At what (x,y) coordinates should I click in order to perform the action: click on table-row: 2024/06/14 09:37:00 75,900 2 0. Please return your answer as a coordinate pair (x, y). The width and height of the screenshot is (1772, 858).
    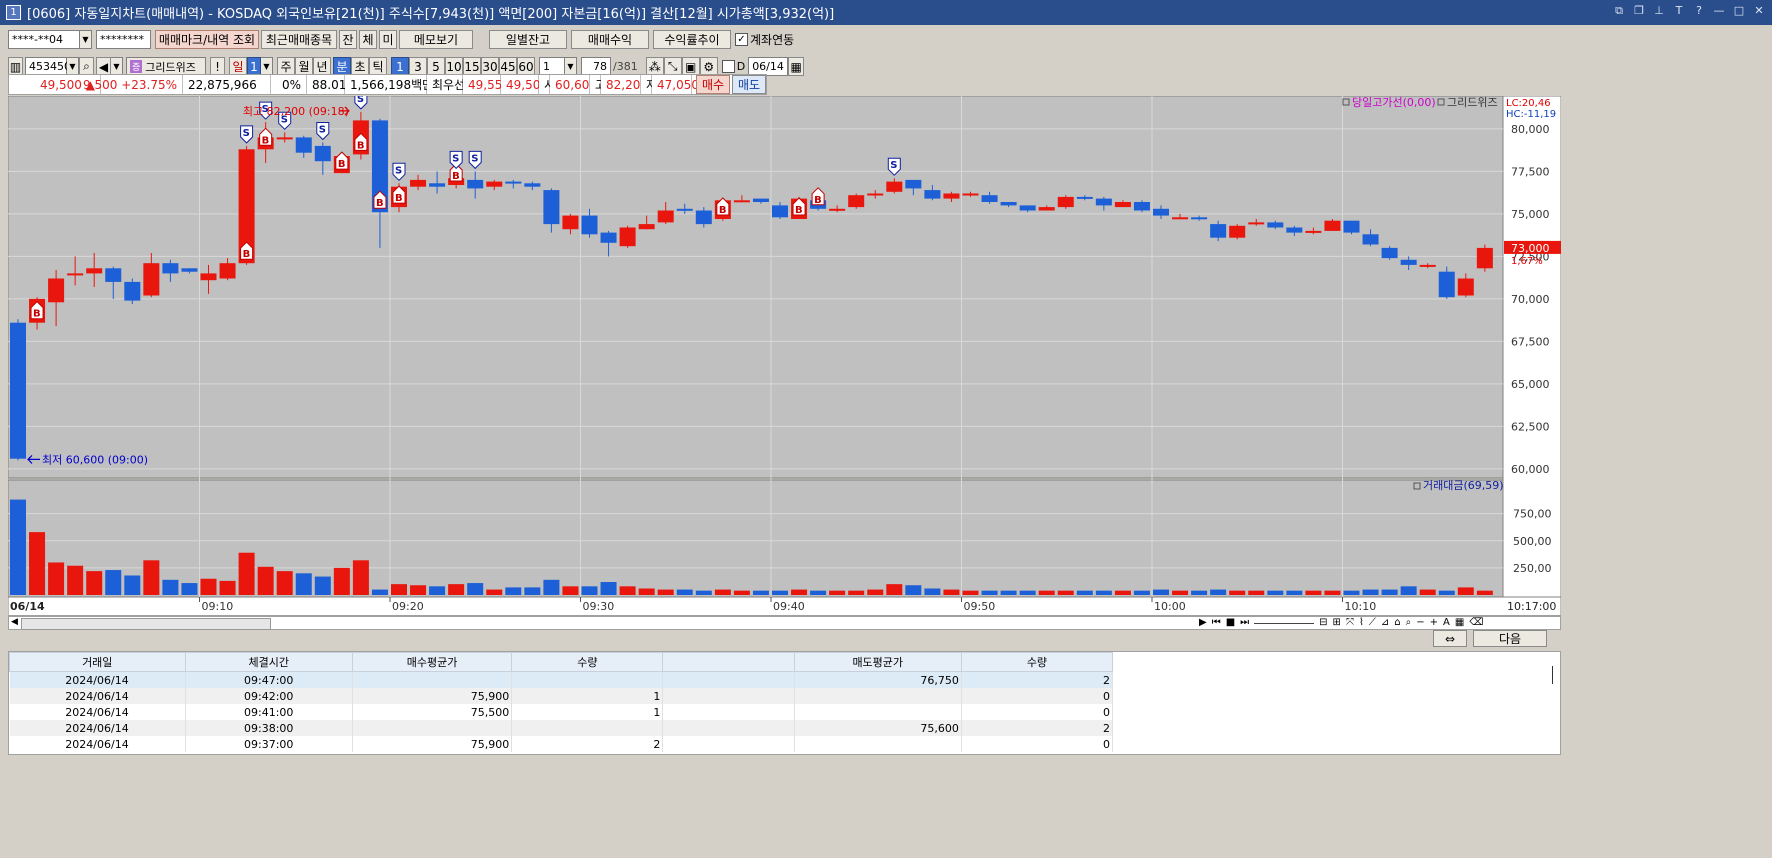
    Looking at the image, I should click on (561, 744).